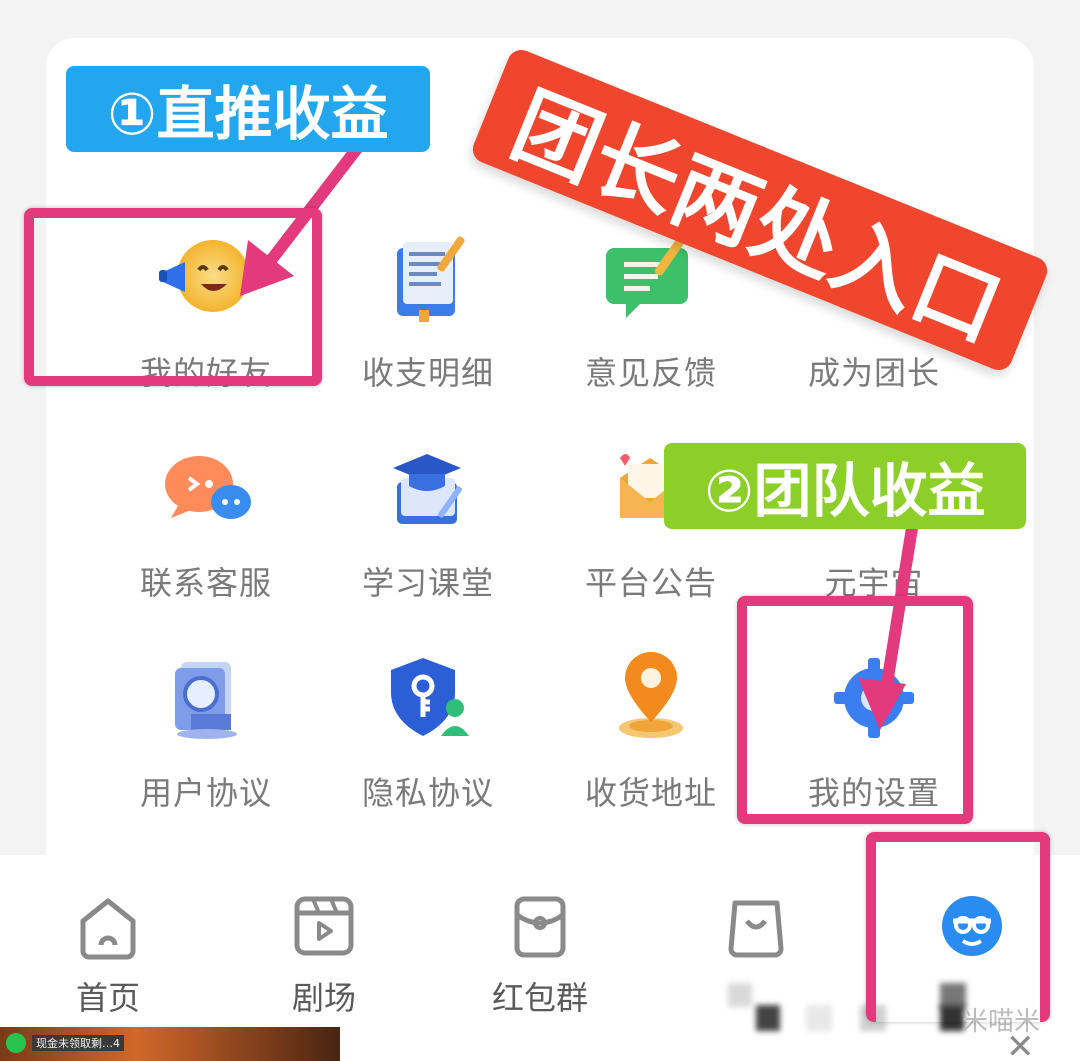 The height and width of the screenshot is (1061, 1080). Describe the element at coordinates (427, 793) in the screenshot. I see `menu-item-label: 隐私协议` at that location.